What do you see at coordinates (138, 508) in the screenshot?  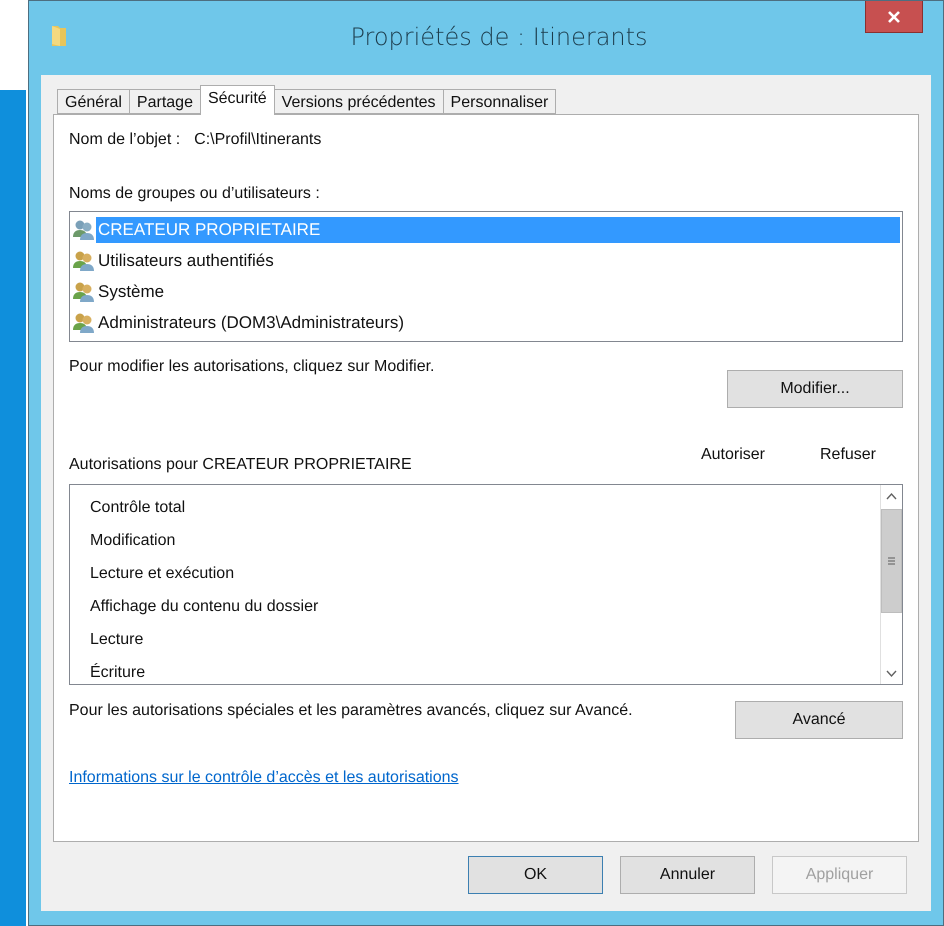 I see `permission-item: Contrôle total` at bounding box center [138, 508].